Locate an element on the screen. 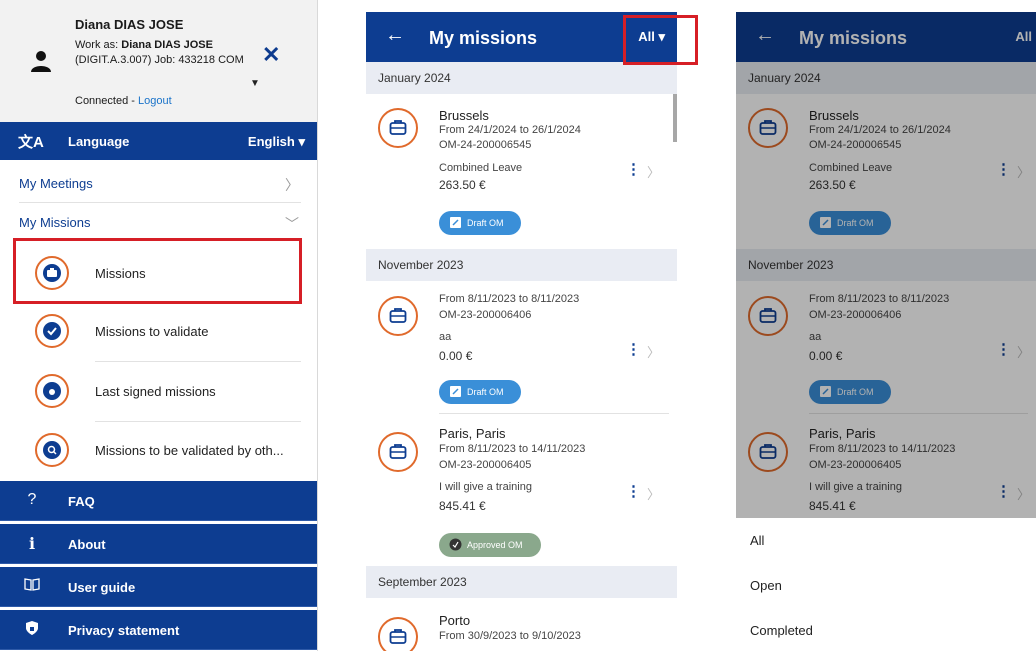 The height and width of the screenshot is (651, 1036). book-icon is located at coordinates (32, 586).